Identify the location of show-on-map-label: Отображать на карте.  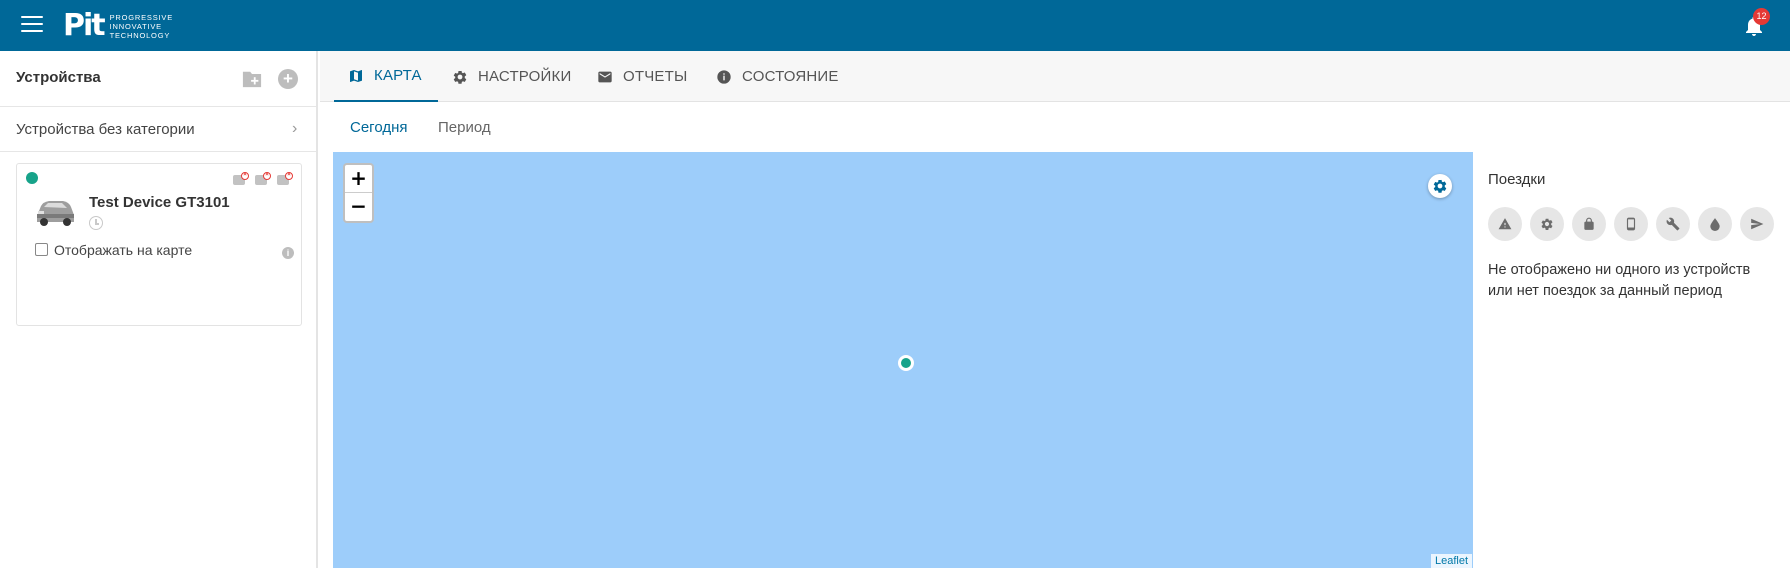
(123, 250).